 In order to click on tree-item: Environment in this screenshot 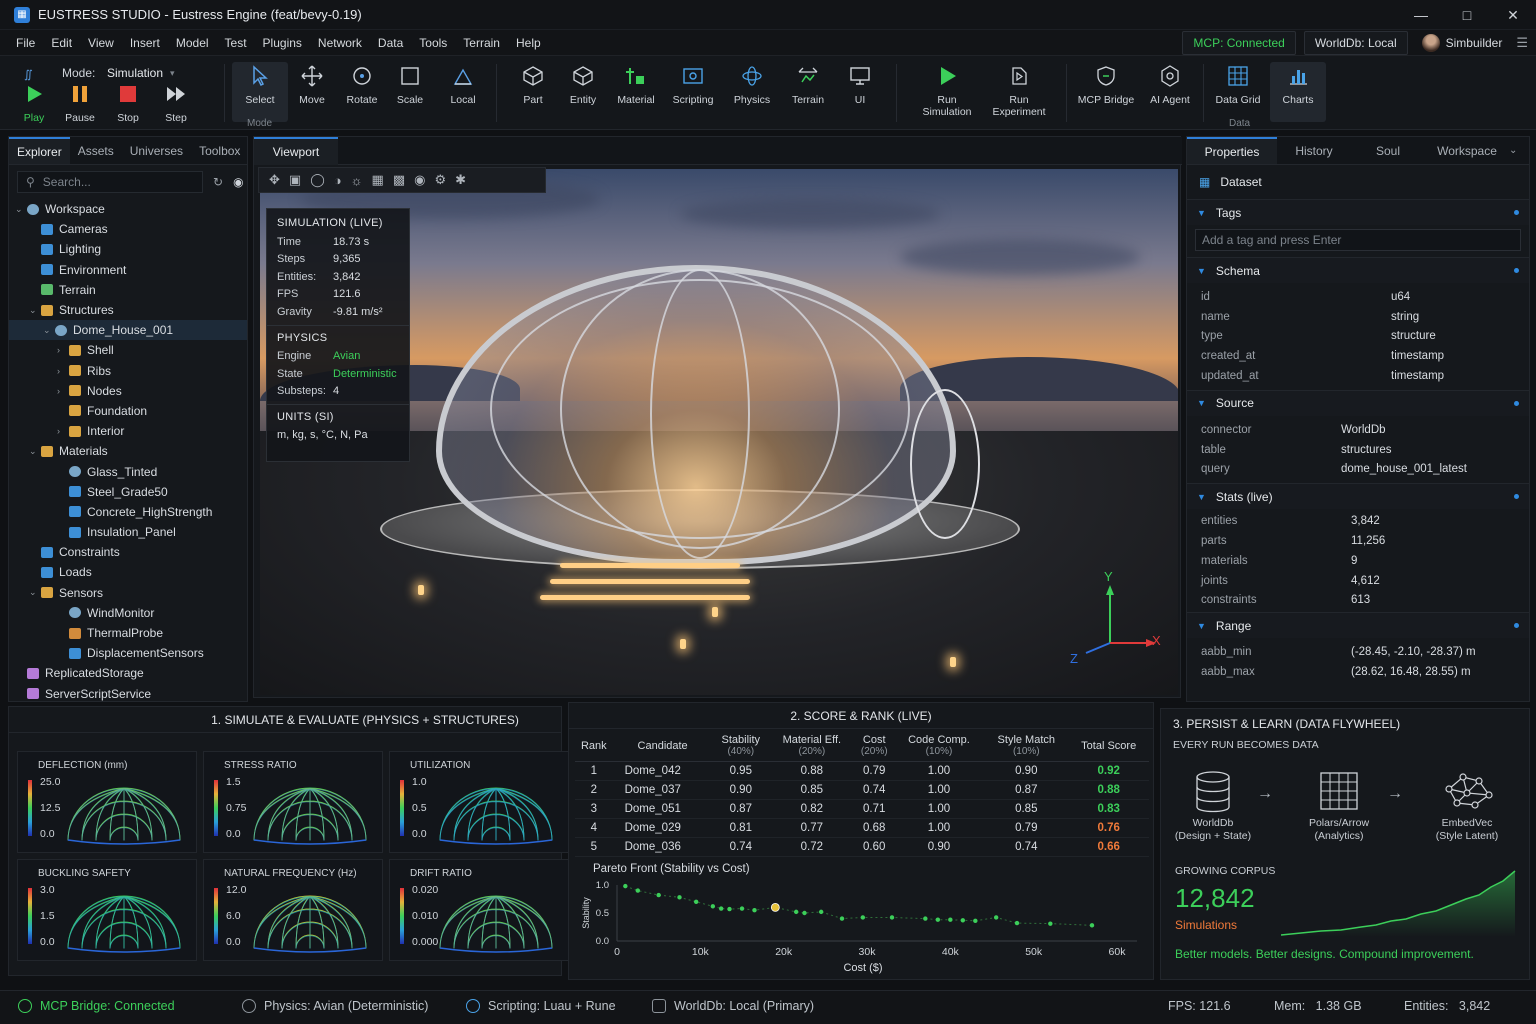, I will do `click(128, 270)`.